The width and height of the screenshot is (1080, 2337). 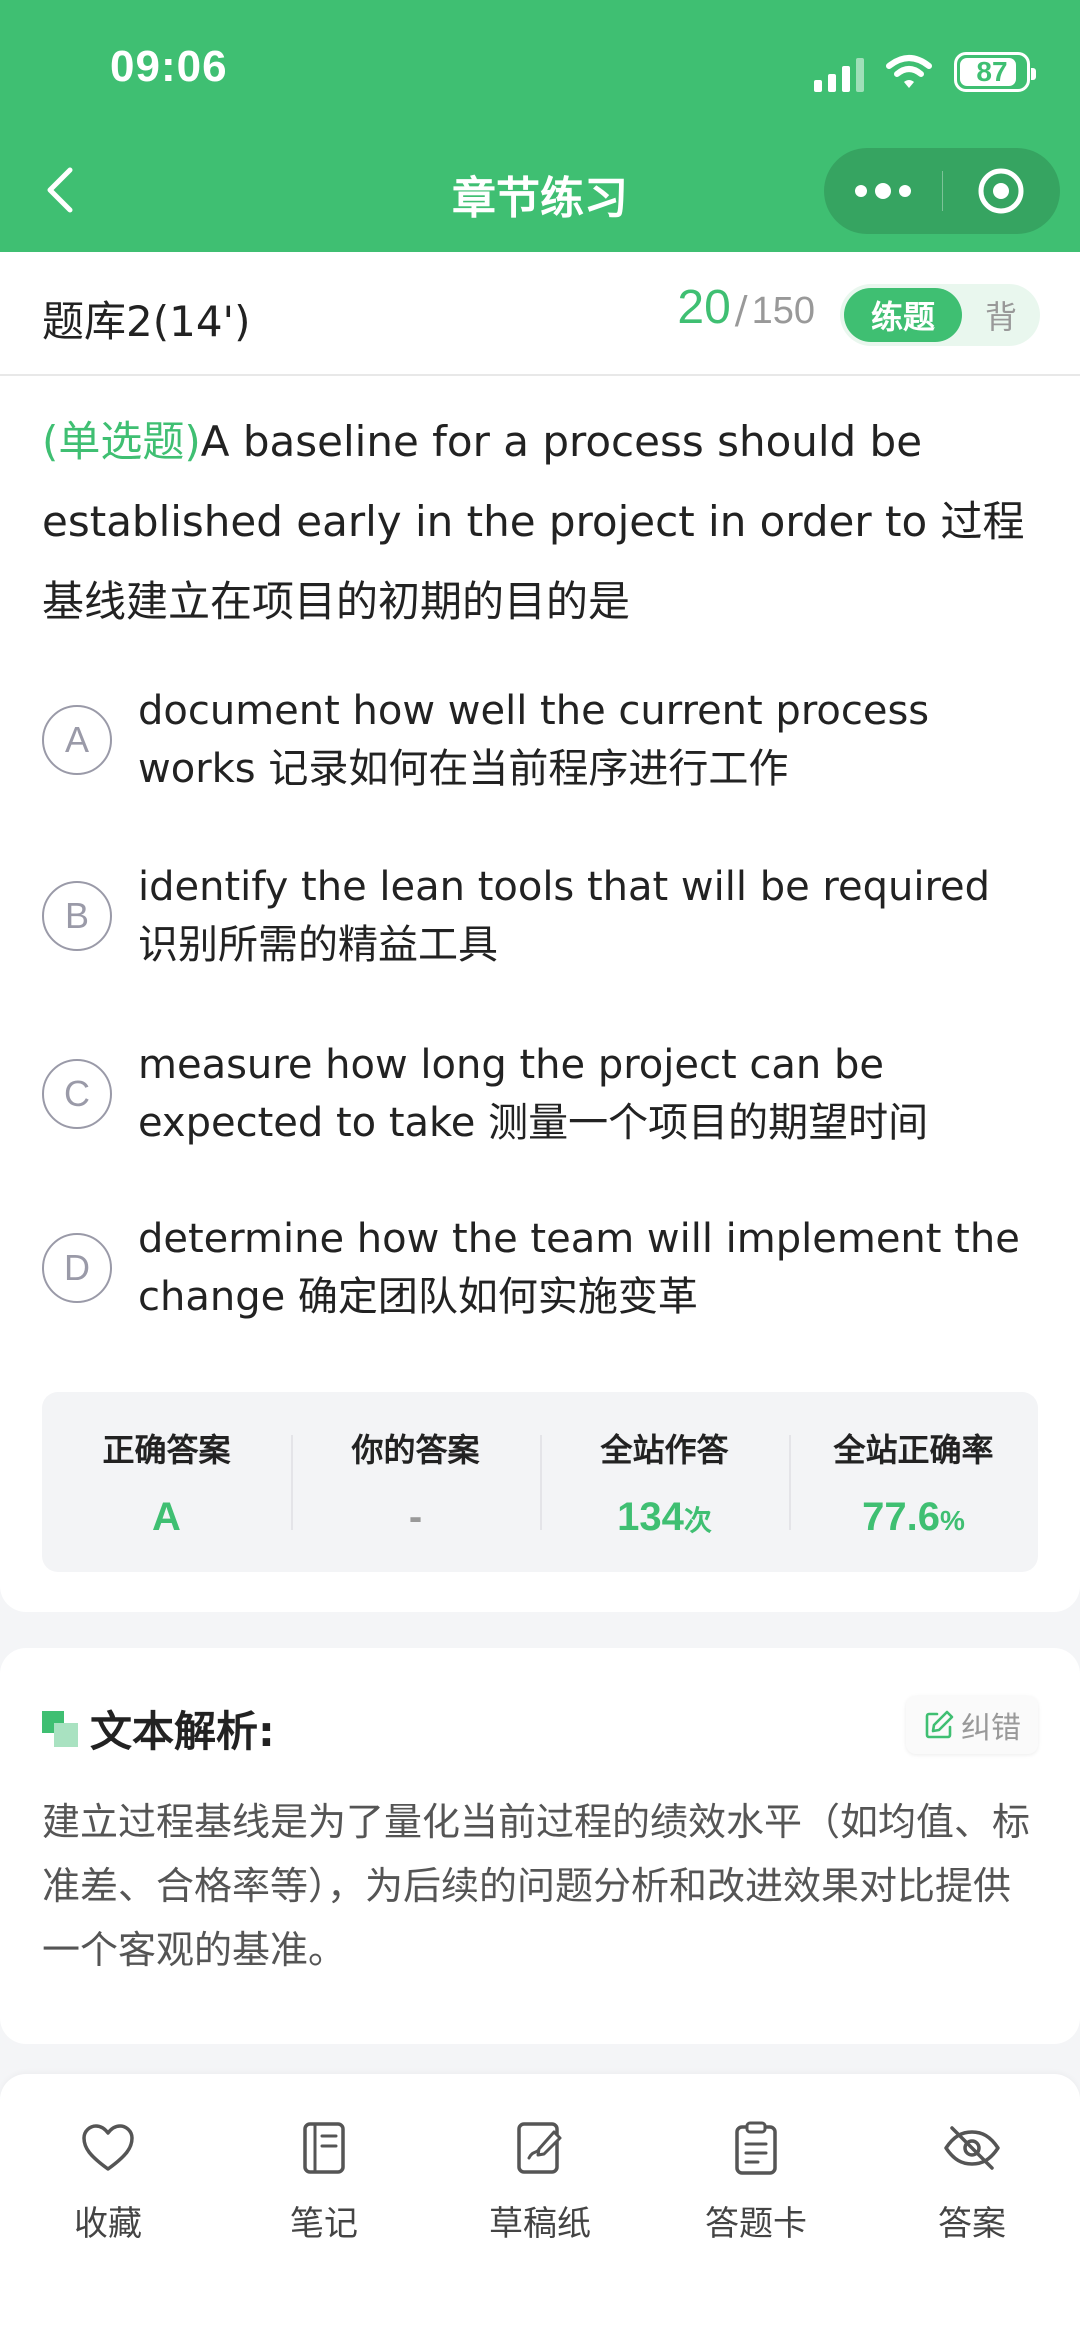 What do you see at coordinates (756, 2224) in the screenshot?
I see `tab-label: 答题卡` at bounding box center [756, 2224].